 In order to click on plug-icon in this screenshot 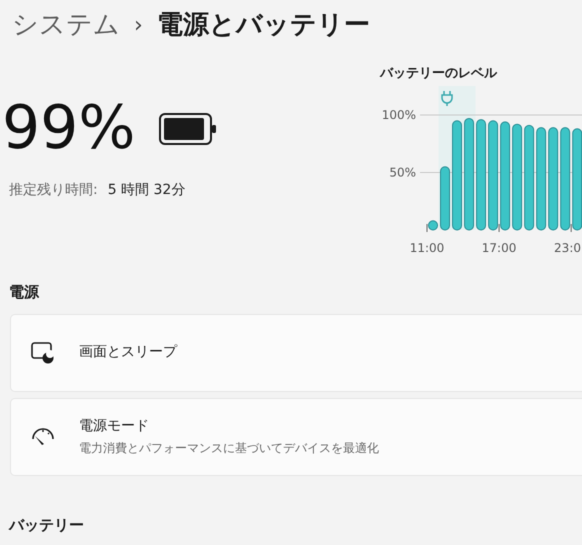, I will do `click(447, 98)`.